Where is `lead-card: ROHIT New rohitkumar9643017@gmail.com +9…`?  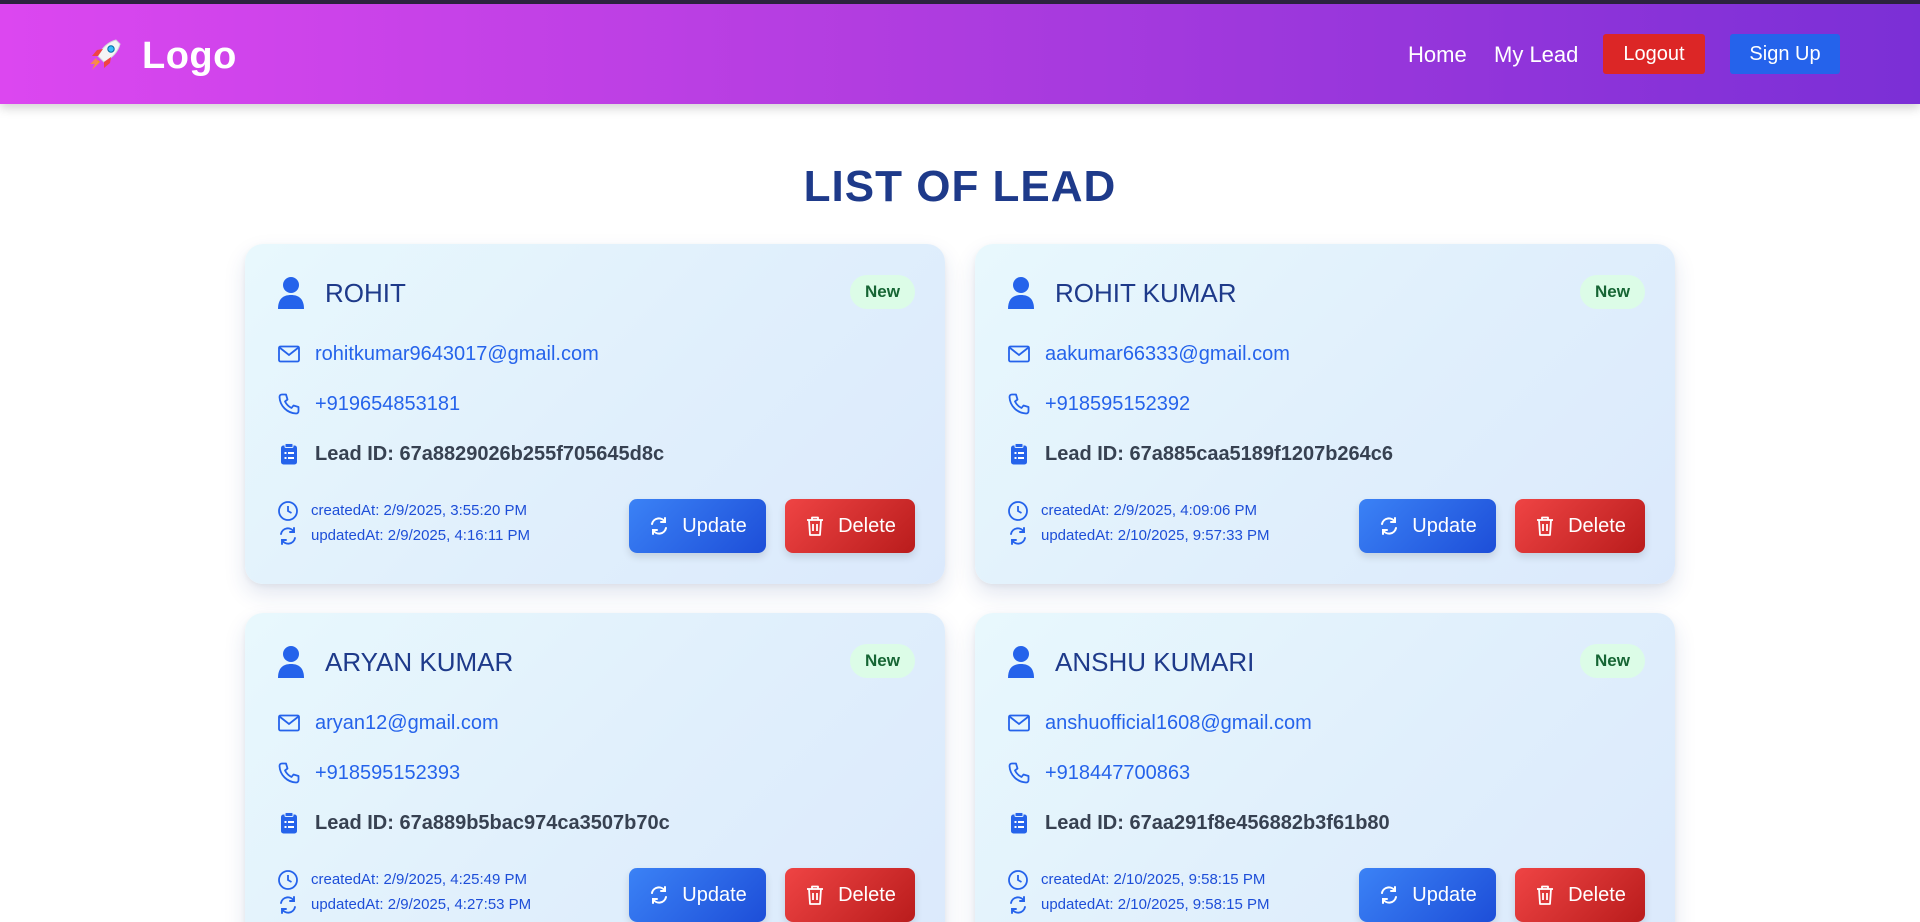 lead-card: ROHIT New rohitkumar9643017@gmail.com +9… is located at coordinates (595, 414).